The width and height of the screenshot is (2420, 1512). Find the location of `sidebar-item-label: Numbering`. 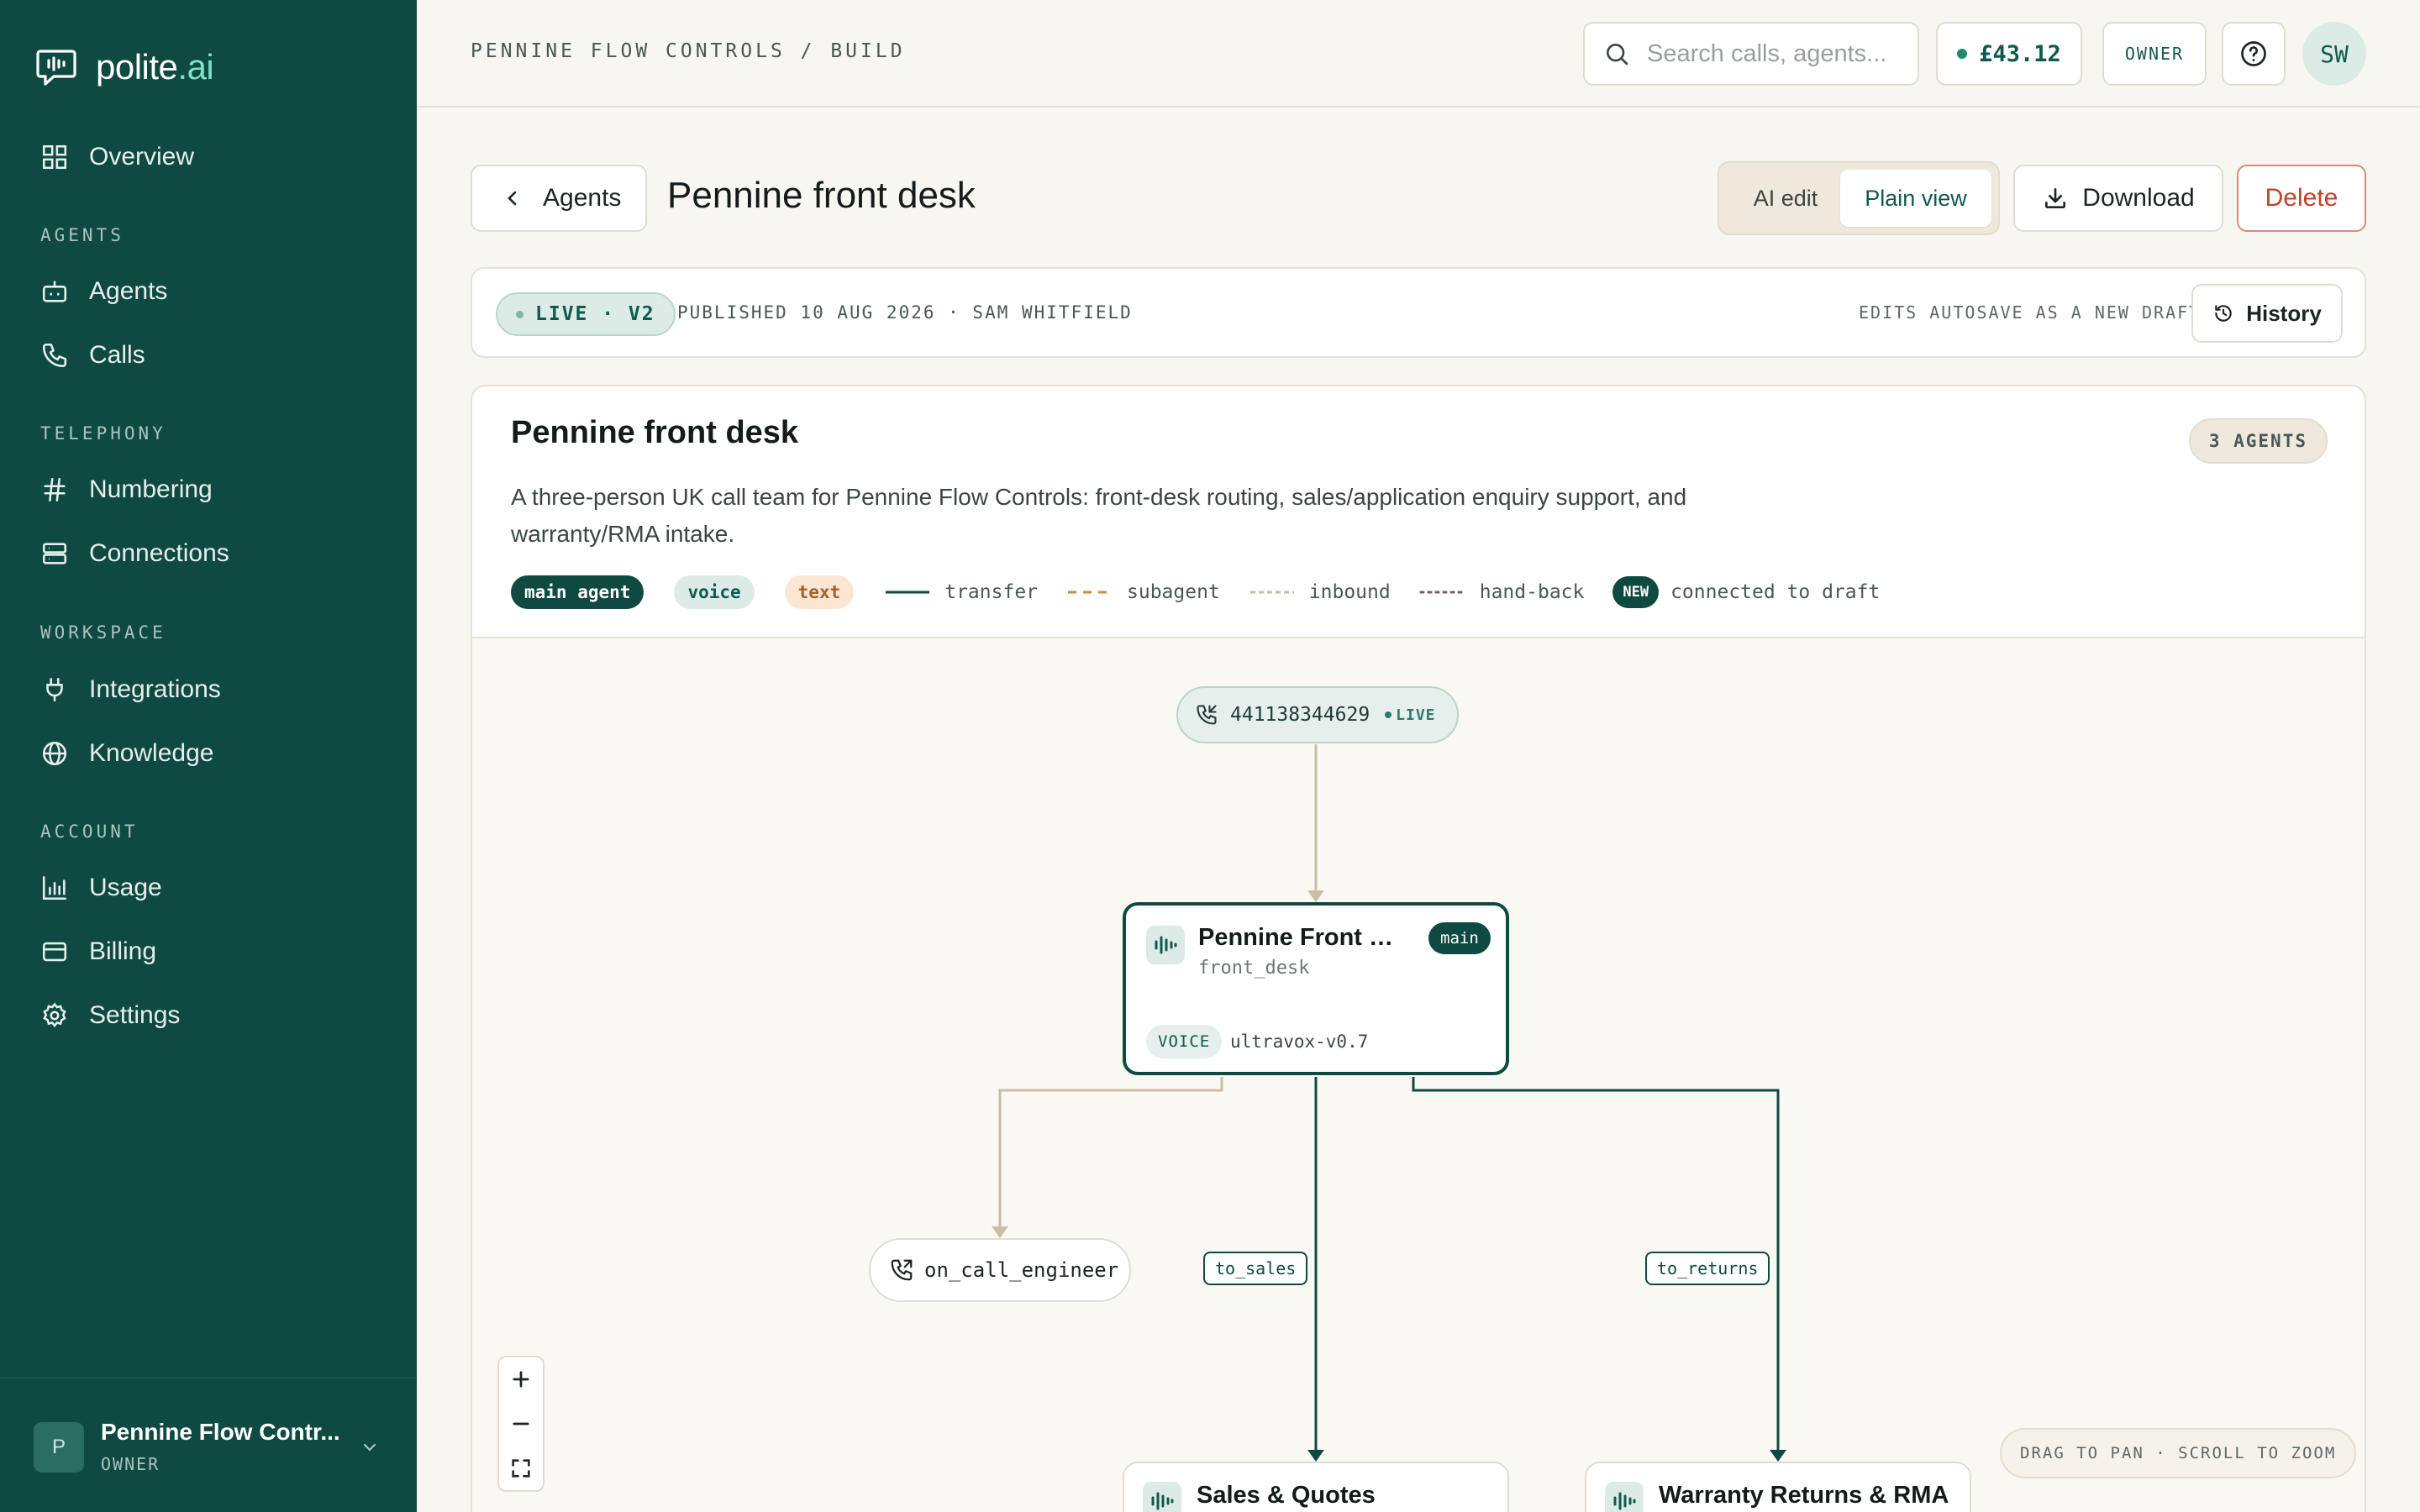

sidebar-item-label: Numbering is located at coordinates (151, 489).